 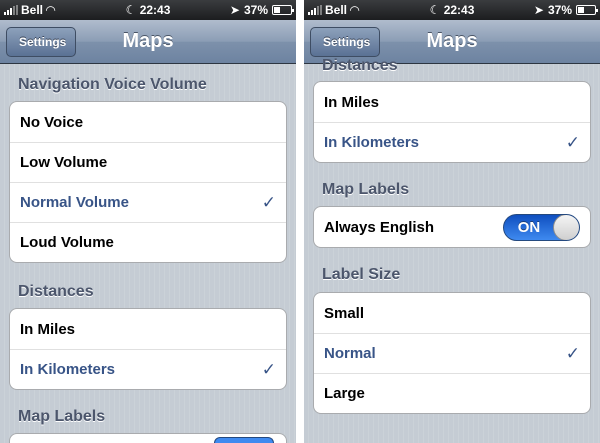 What do you see at coordinates (148, 242) in the screenshot?
I see `option-loud-volume: Loud Volume` at bounding box center [148, 242].